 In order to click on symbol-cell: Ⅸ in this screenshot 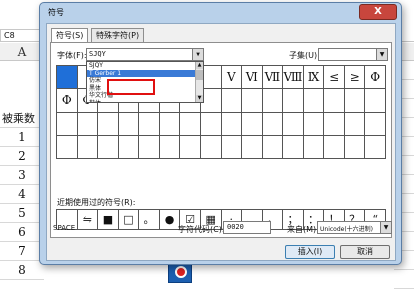, I will do `click(314, 78)`.